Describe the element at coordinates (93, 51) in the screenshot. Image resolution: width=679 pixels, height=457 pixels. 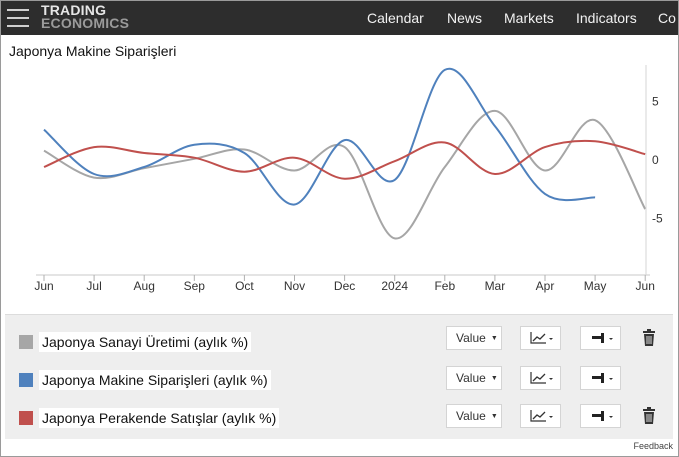
I see `chart-title: Japonya Makine Siparişleri` at that location.